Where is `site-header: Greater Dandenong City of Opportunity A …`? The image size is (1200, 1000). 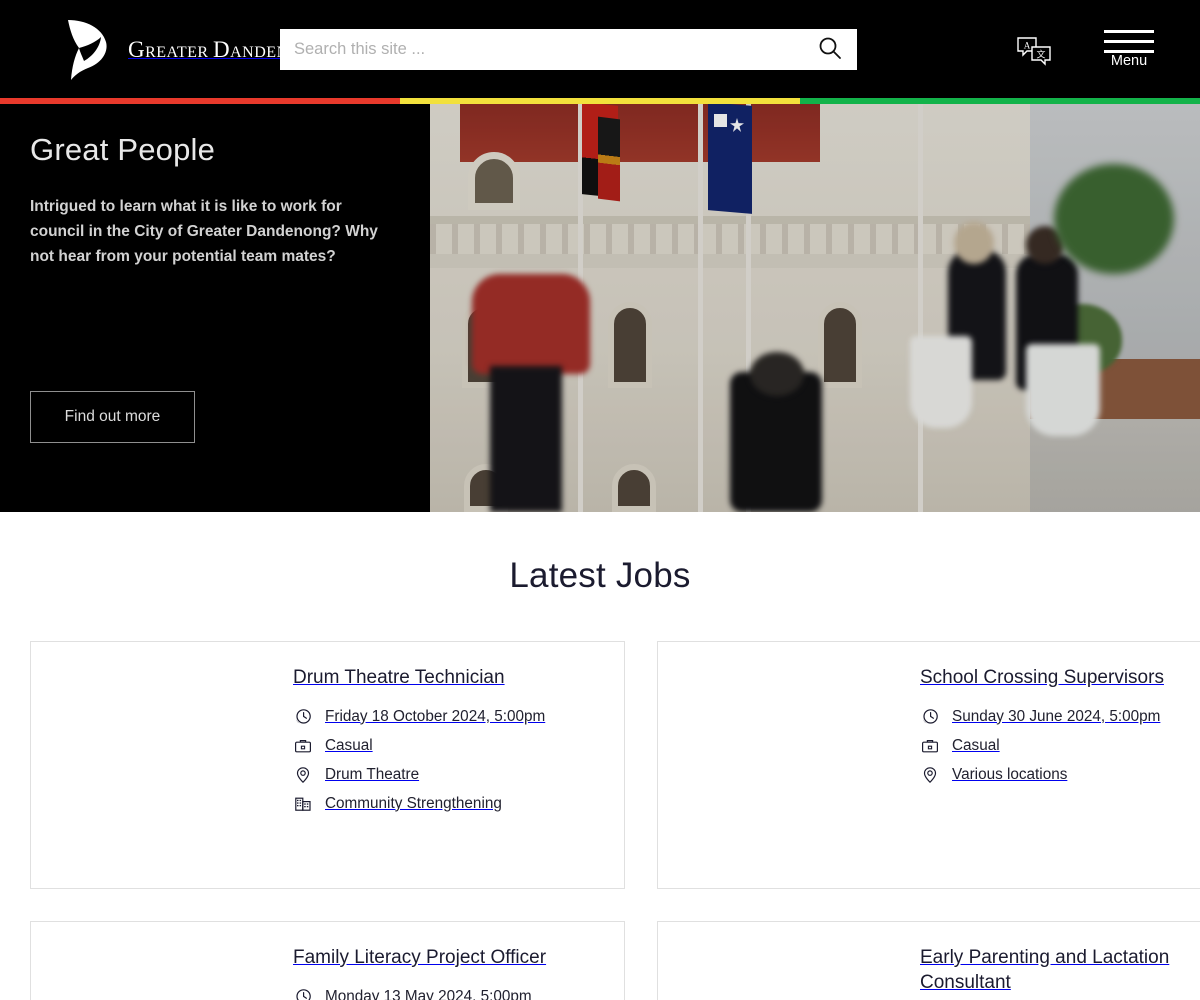
site-header: Greater Dandenong City of Opportunity A … is located at coordinates (600, 49).